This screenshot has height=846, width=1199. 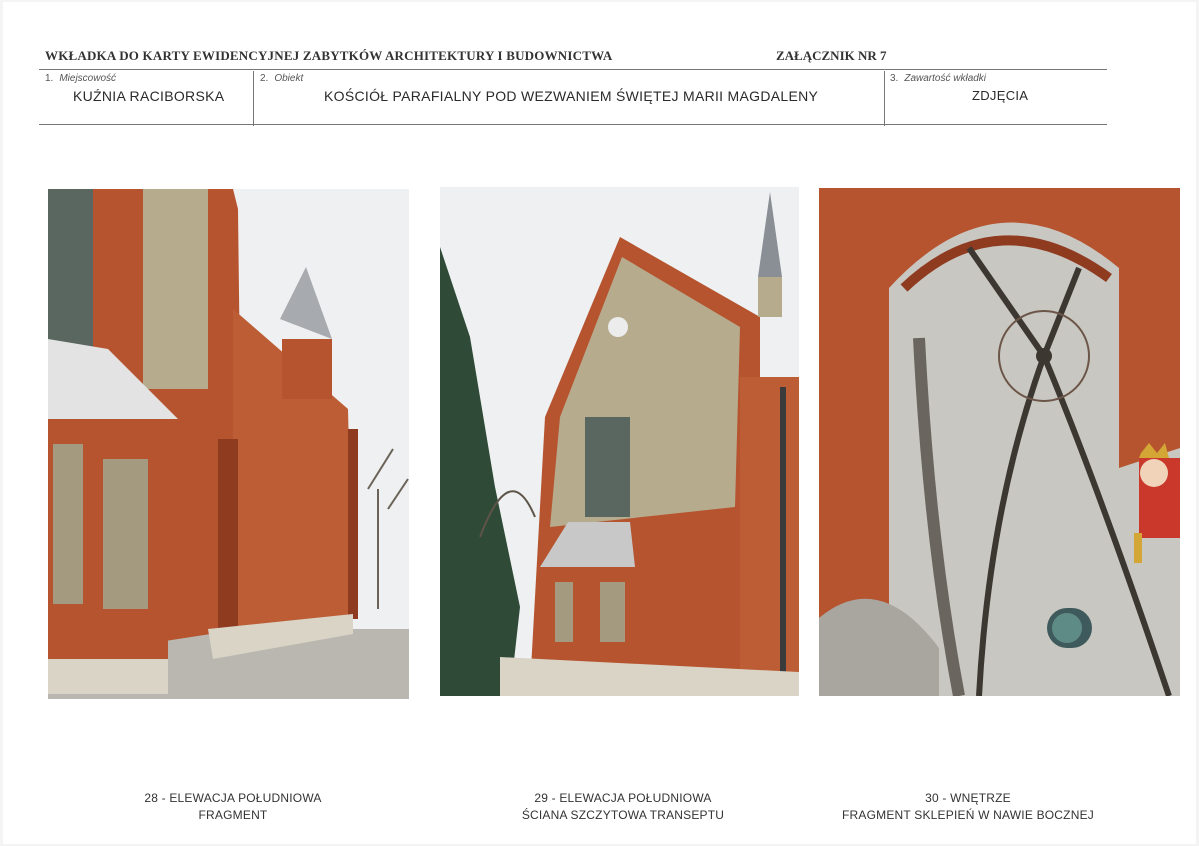 I want to click on header-bottom-rule, so click(x=573, y=124).